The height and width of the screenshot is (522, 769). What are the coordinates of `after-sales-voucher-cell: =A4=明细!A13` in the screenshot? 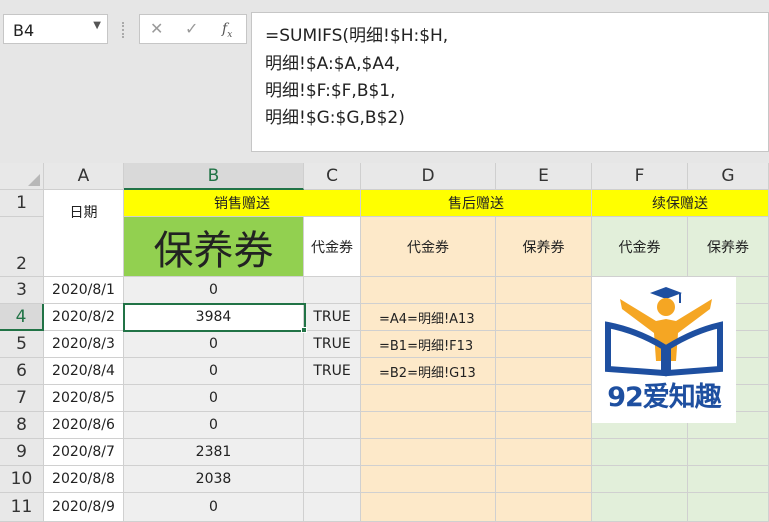 It's located at (428, 317).